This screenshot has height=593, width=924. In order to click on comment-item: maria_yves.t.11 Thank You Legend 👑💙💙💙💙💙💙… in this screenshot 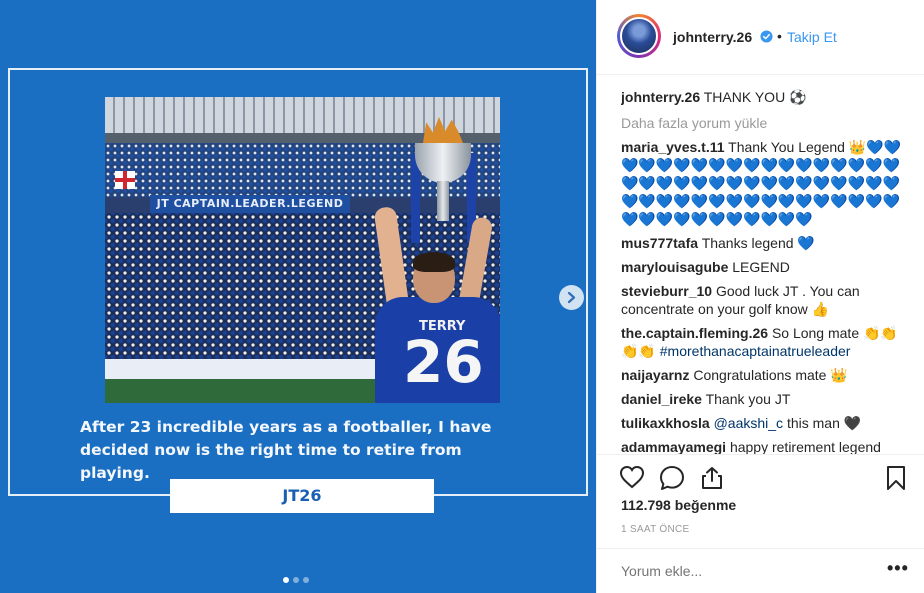, I will do `click(767, 183)`.